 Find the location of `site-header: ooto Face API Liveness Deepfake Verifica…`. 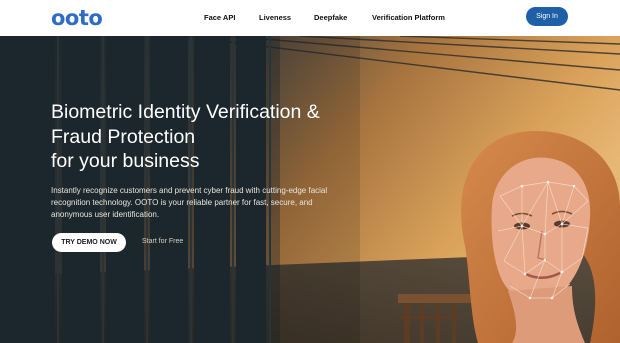

site-header: ooto Face API Liveness Deepfake Verifica… is located at coordinates (310, 18).